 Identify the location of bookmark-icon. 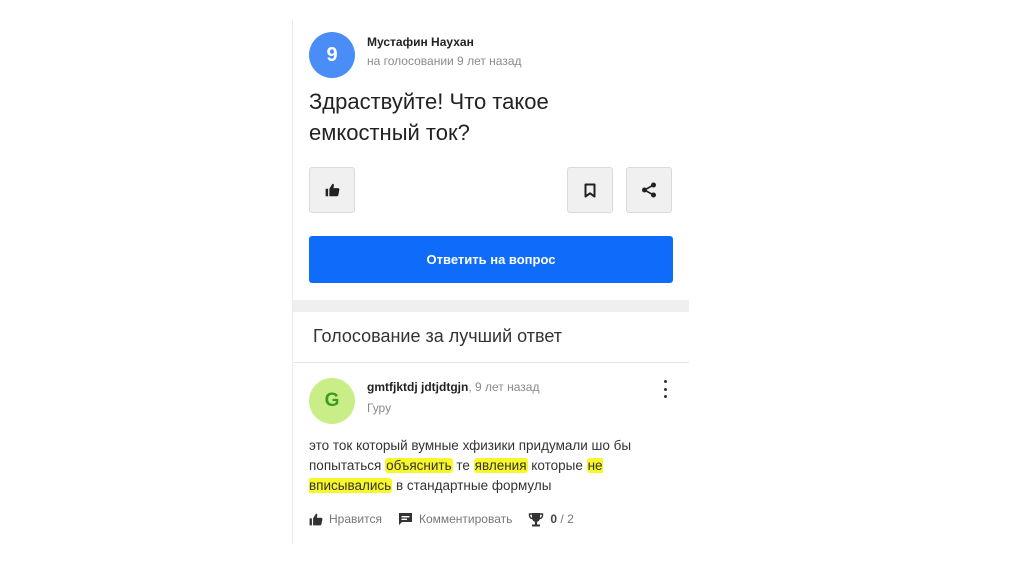
(590, 190).